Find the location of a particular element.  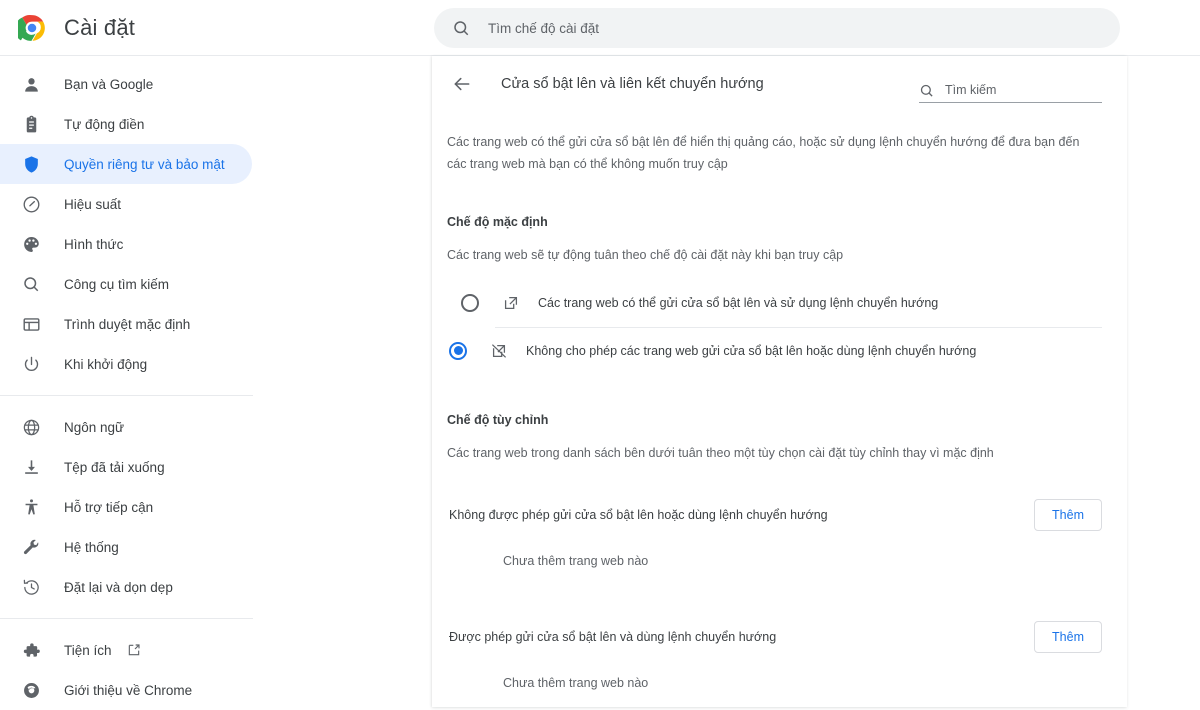

back-arrow-icon is located at coordinates (462, 84).